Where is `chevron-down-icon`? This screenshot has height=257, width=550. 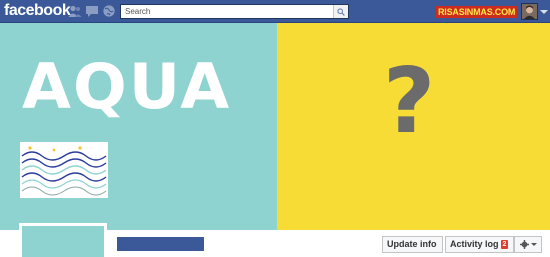
chevron-down-icon is located at coordinates (533, 244).